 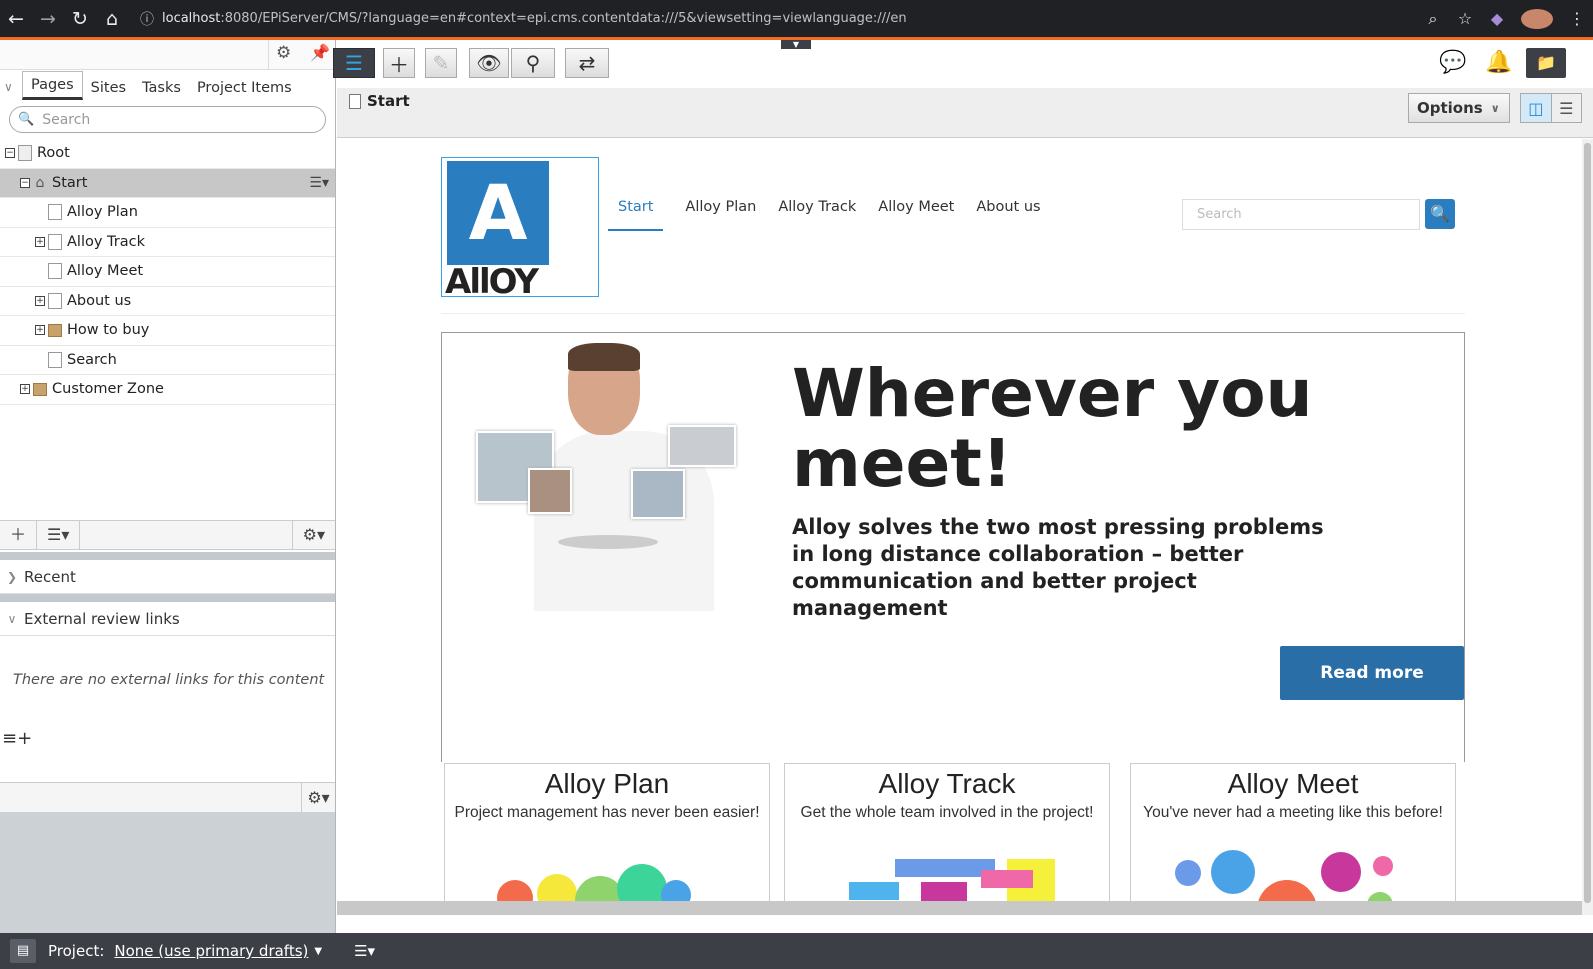 I want to click on tree-node-label: Customer Zone, so click(x=108, y=389).